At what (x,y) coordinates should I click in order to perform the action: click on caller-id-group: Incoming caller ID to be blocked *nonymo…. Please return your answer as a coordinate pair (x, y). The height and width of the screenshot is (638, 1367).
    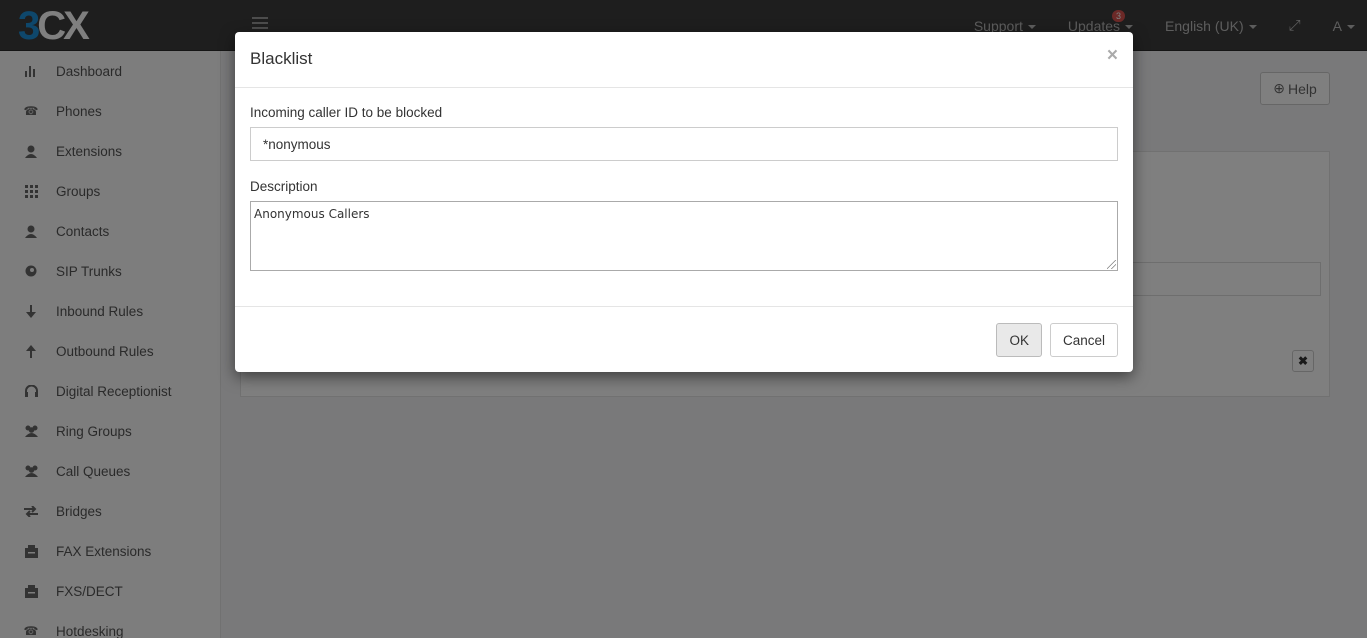
    Looking at the image, I should click on (684, 133).